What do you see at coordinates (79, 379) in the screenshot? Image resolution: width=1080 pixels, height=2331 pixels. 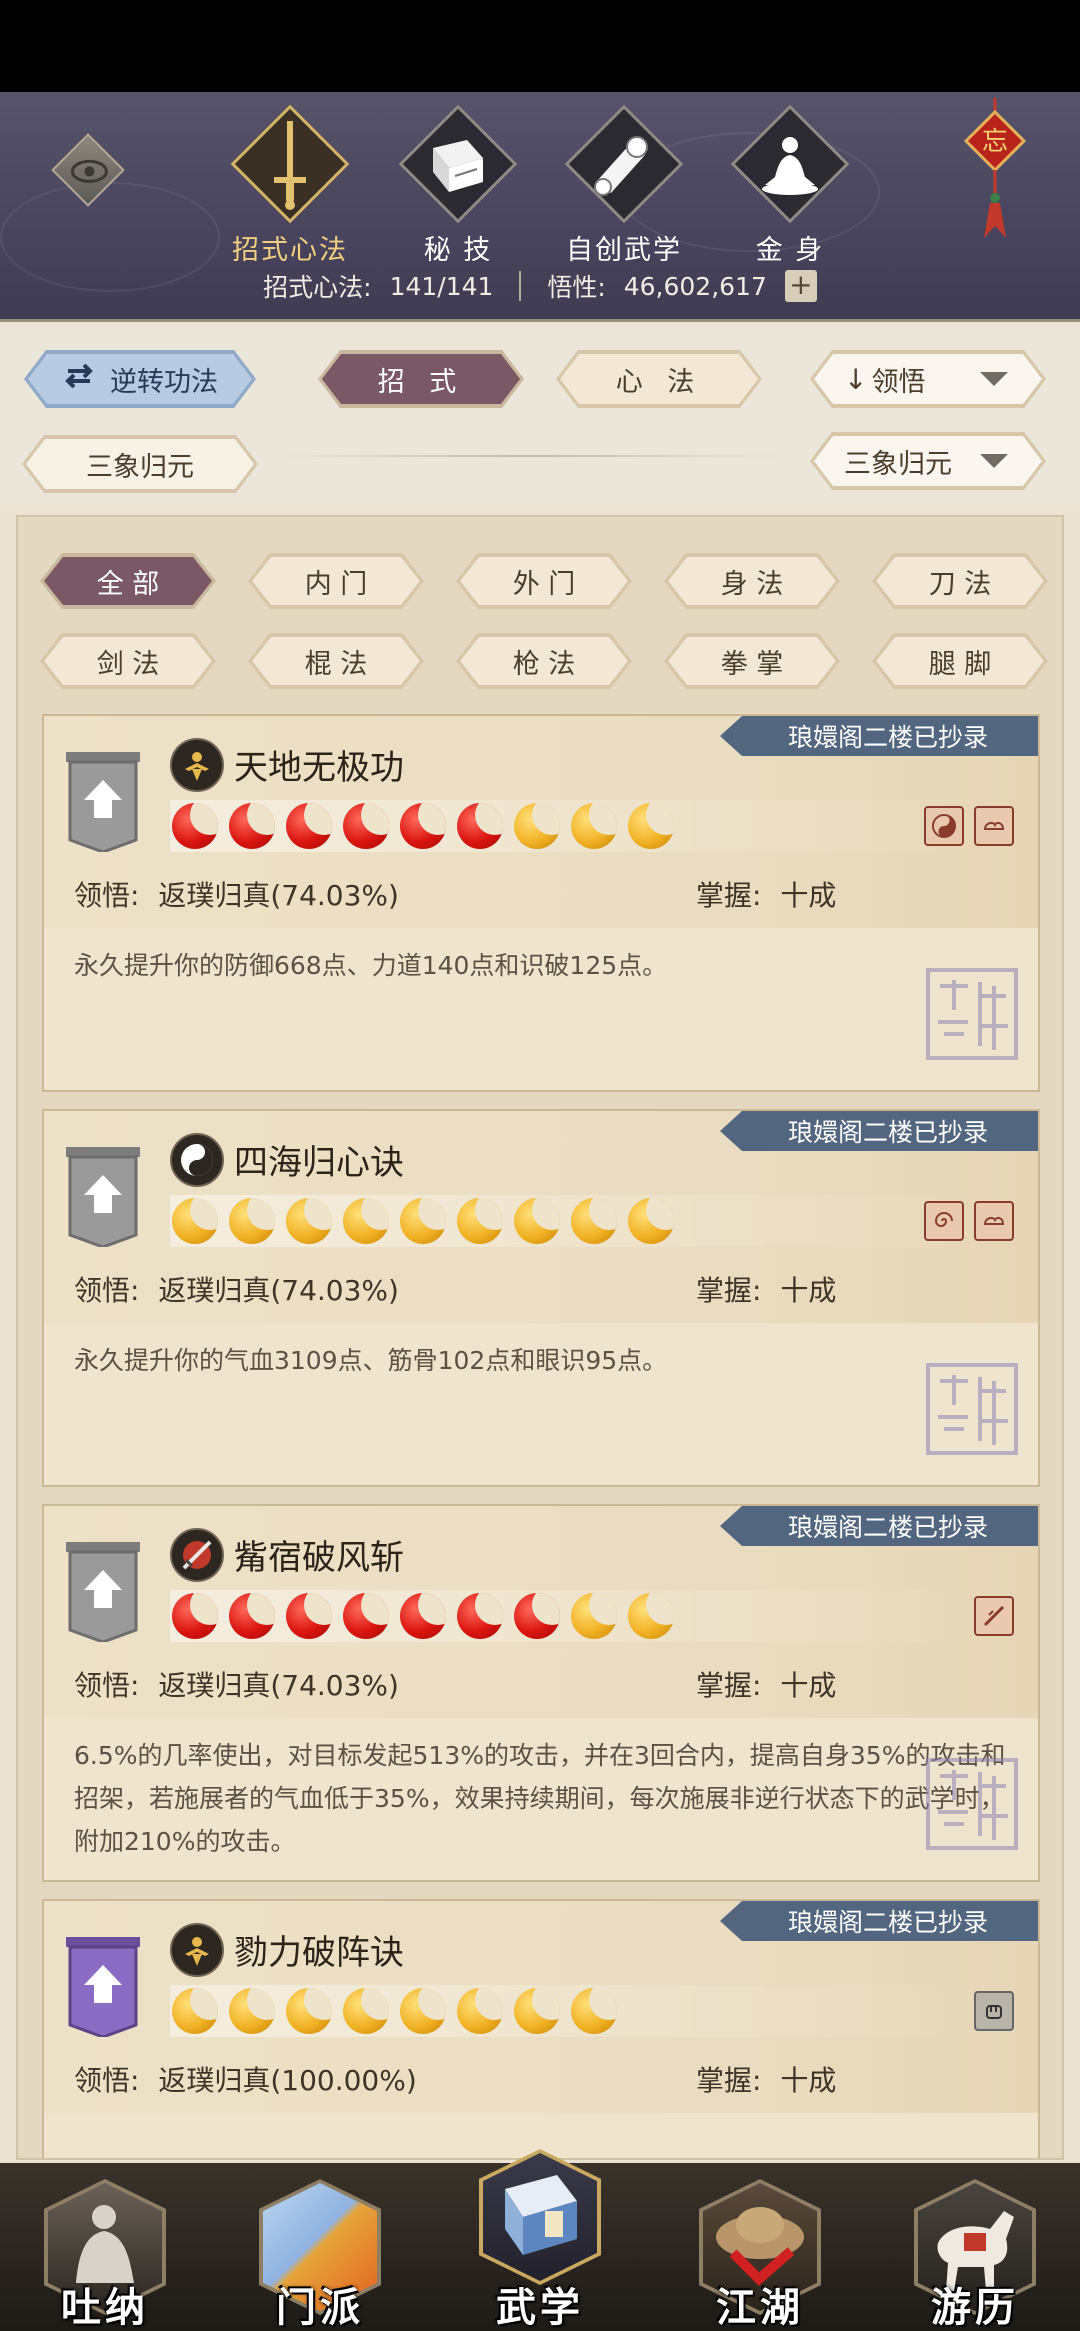 I see `swap-icon` at bounding box center [79, 379].